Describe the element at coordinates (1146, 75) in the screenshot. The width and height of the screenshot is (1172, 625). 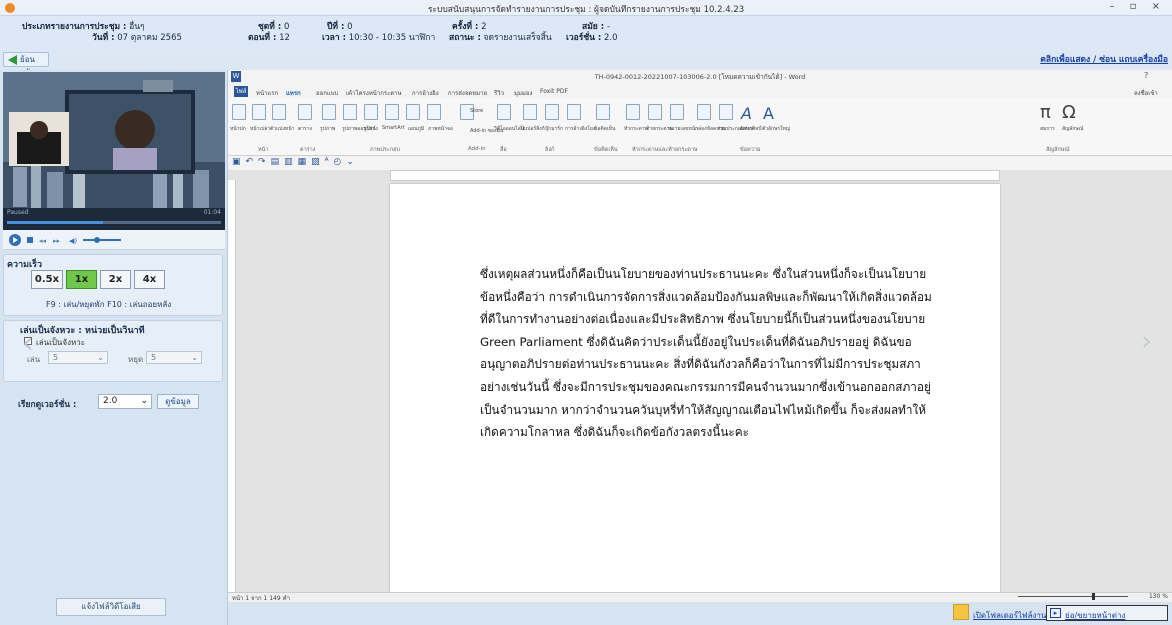
I see `word-help-icon: ?` at that location.